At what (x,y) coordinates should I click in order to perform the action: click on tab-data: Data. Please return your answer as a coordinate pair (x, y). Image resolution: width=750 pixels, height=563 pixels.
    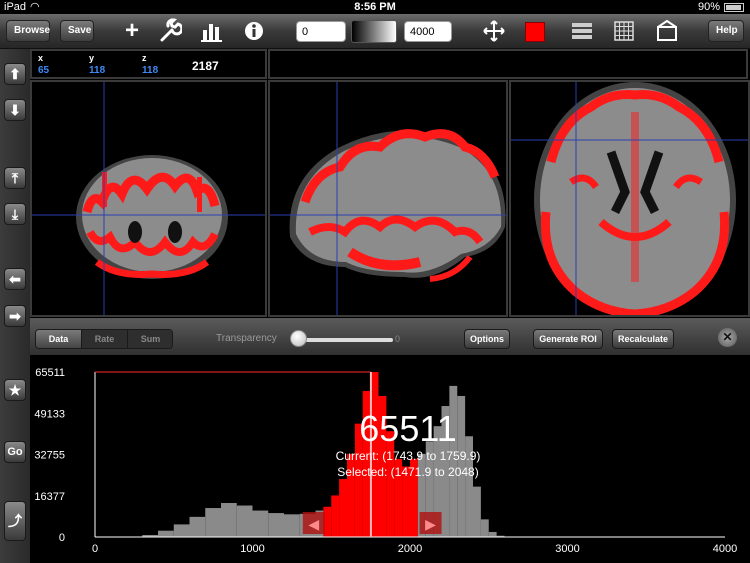
    Looking at the image, I should click on (59, 339).